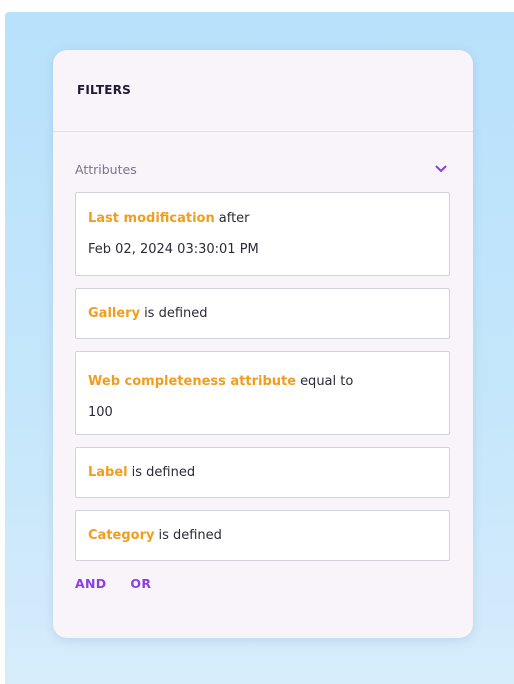 Image resolution: width=514 pixels, height=684 pixels. I want to click on section-label: Attributes, so click(106, 169).